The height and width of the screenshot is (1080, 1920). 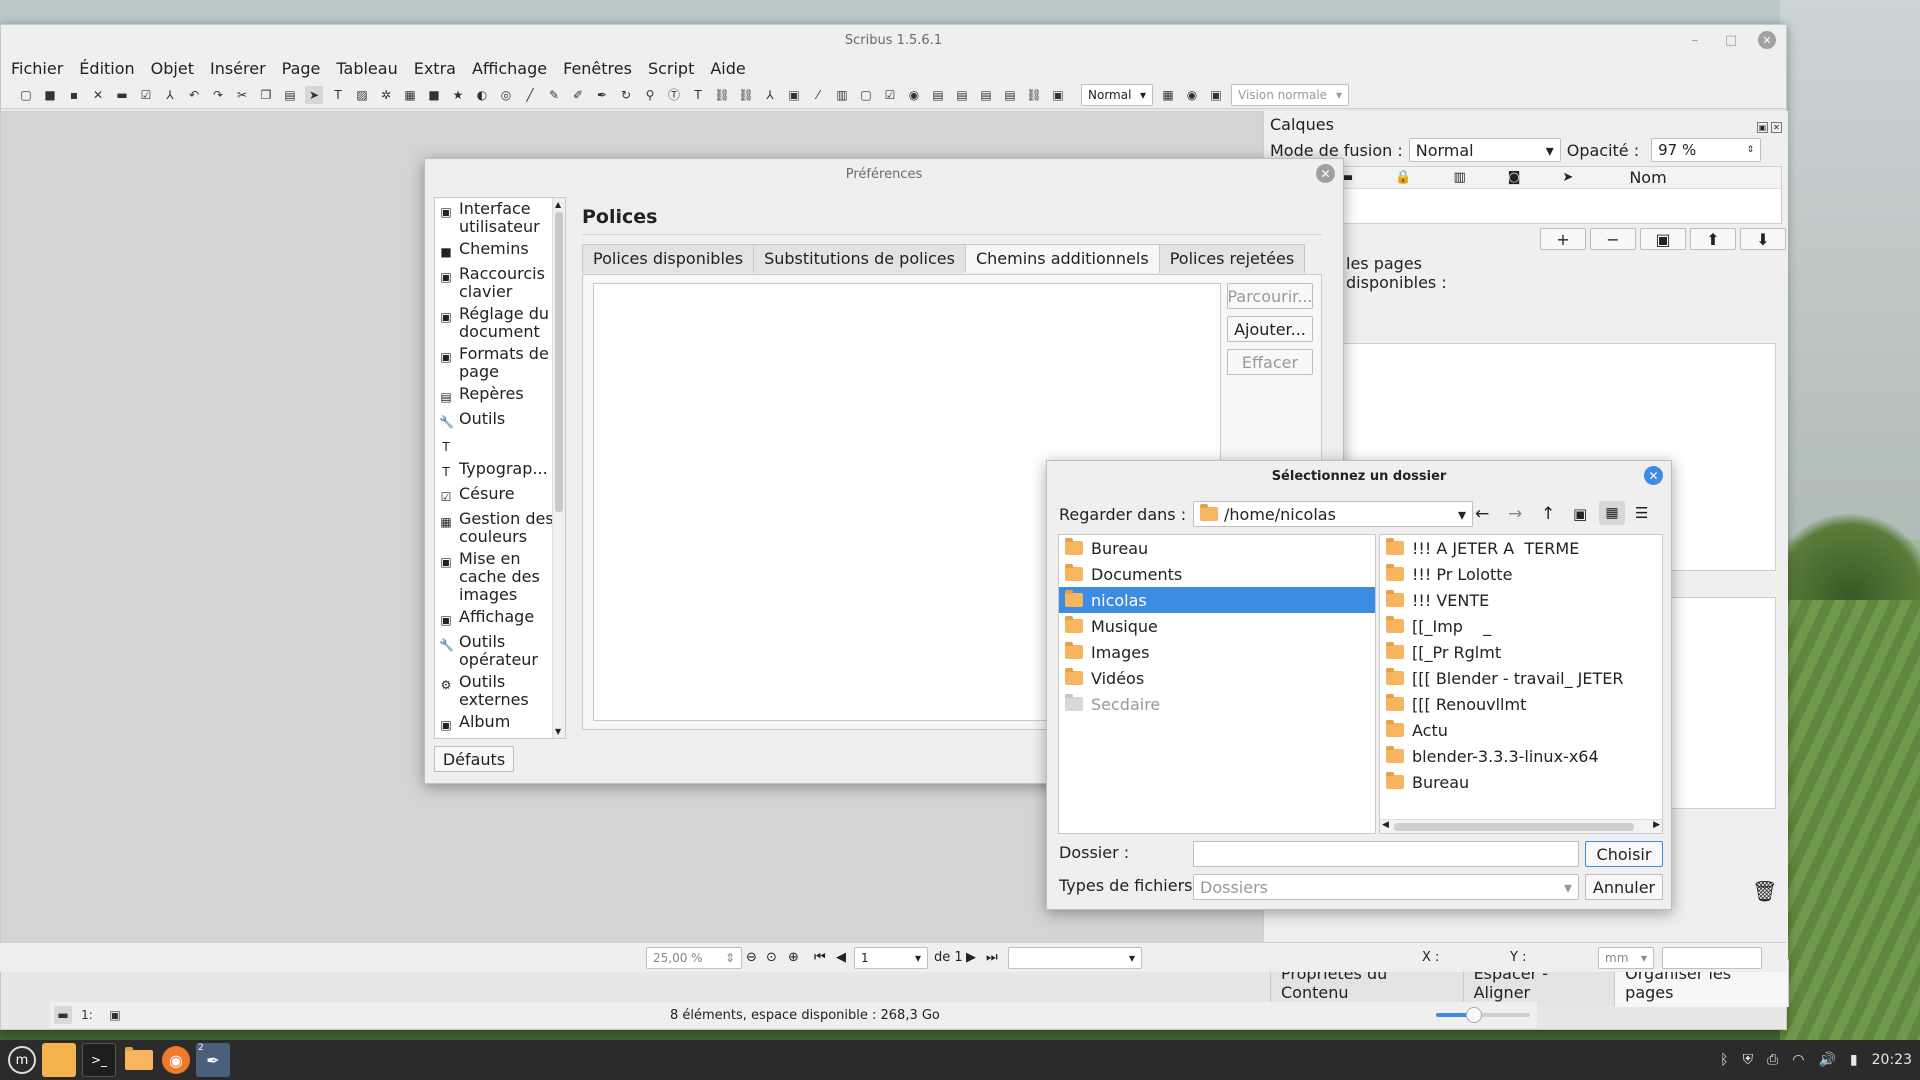 I want to click on format-icon: 1:, so click(x=87, y=1015).